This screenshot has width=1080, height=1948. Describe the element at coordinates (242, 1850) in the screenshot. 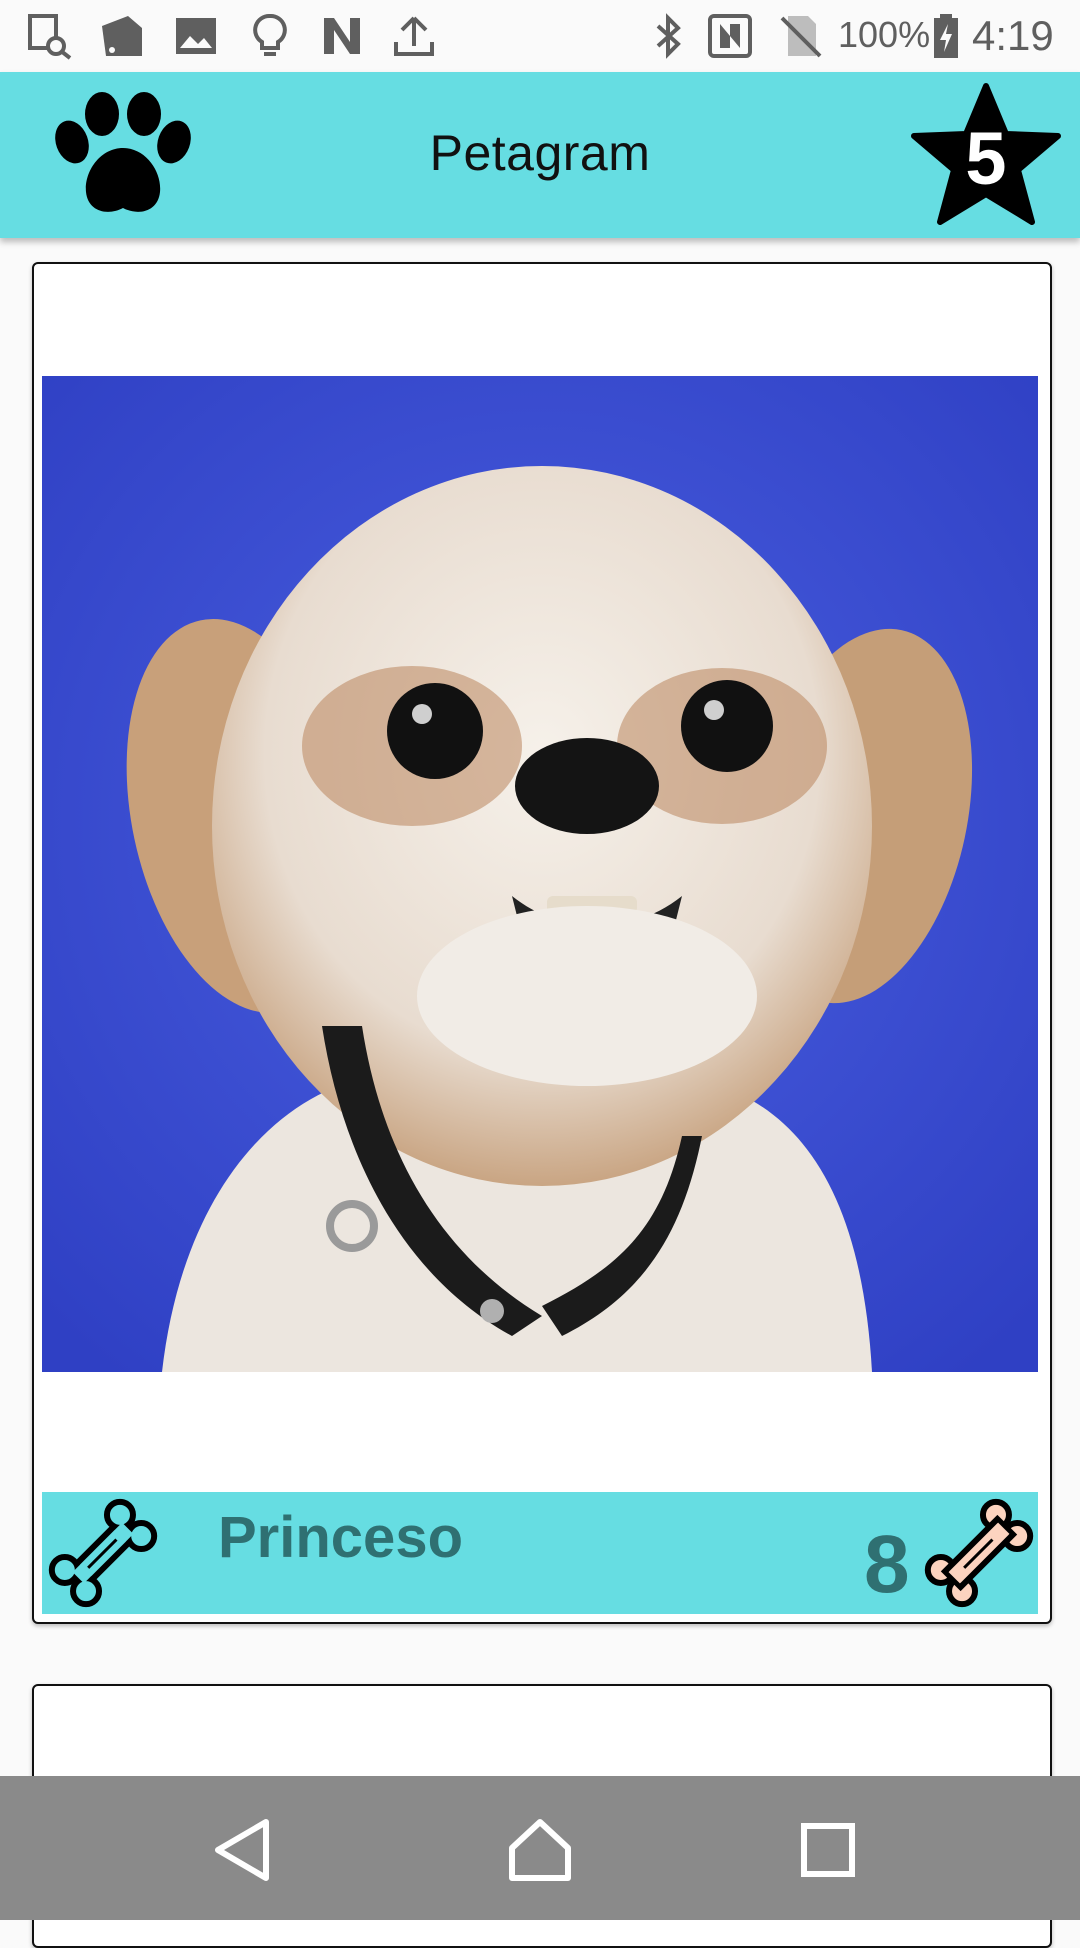

I see `back-triangle-icon` at that location.